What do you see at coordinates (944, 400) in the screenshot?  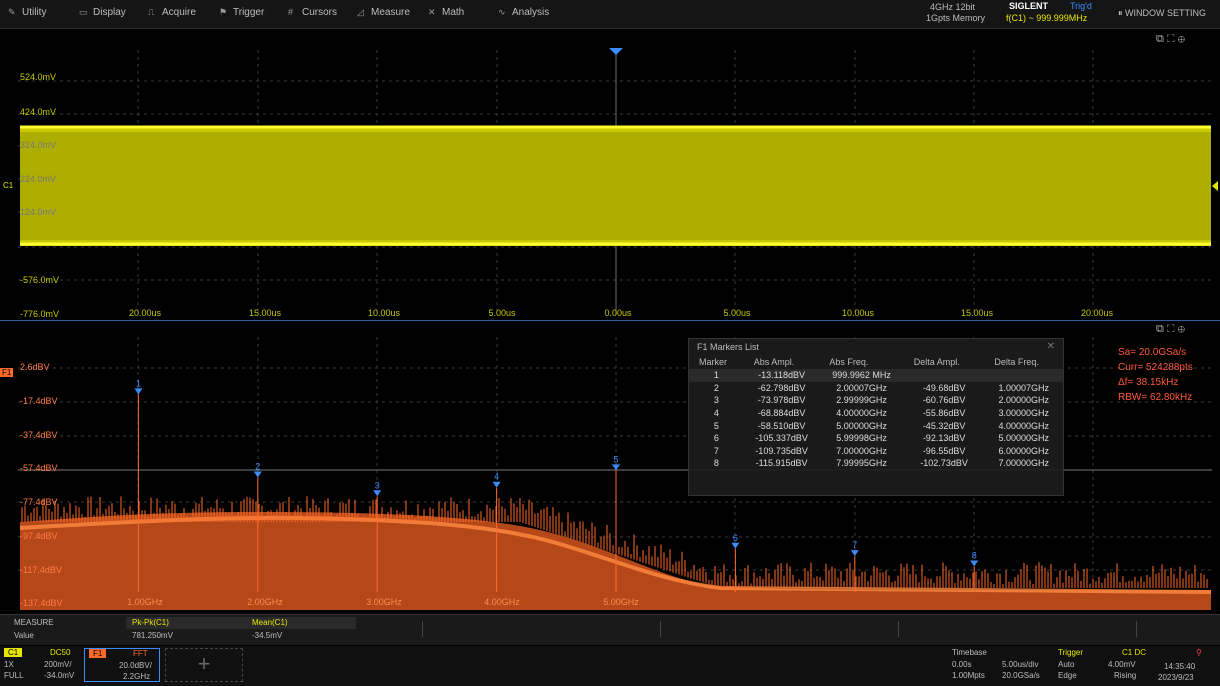 I see `marker-cell-delta-ampl: -60.76dBV` at bounding box center [944, 400].